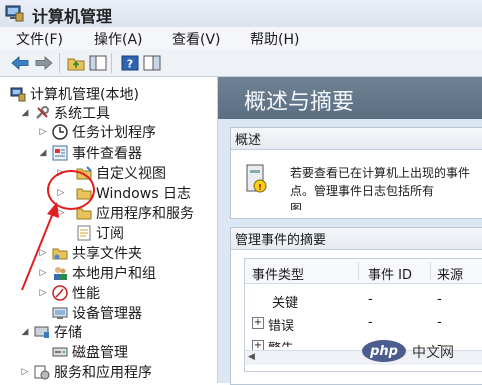 The image size is (482, 385). I want to click on tree-label: 系统工具, so click(82, 114).